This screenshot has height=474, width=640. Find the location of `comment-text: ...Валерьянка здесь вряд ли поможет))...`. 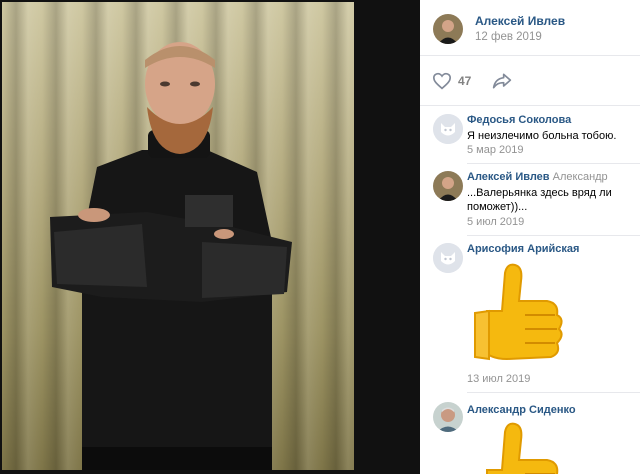

comment-text: ...Валерьянка здесь вряд ли поможет))... is located at coordinates (539, 200).